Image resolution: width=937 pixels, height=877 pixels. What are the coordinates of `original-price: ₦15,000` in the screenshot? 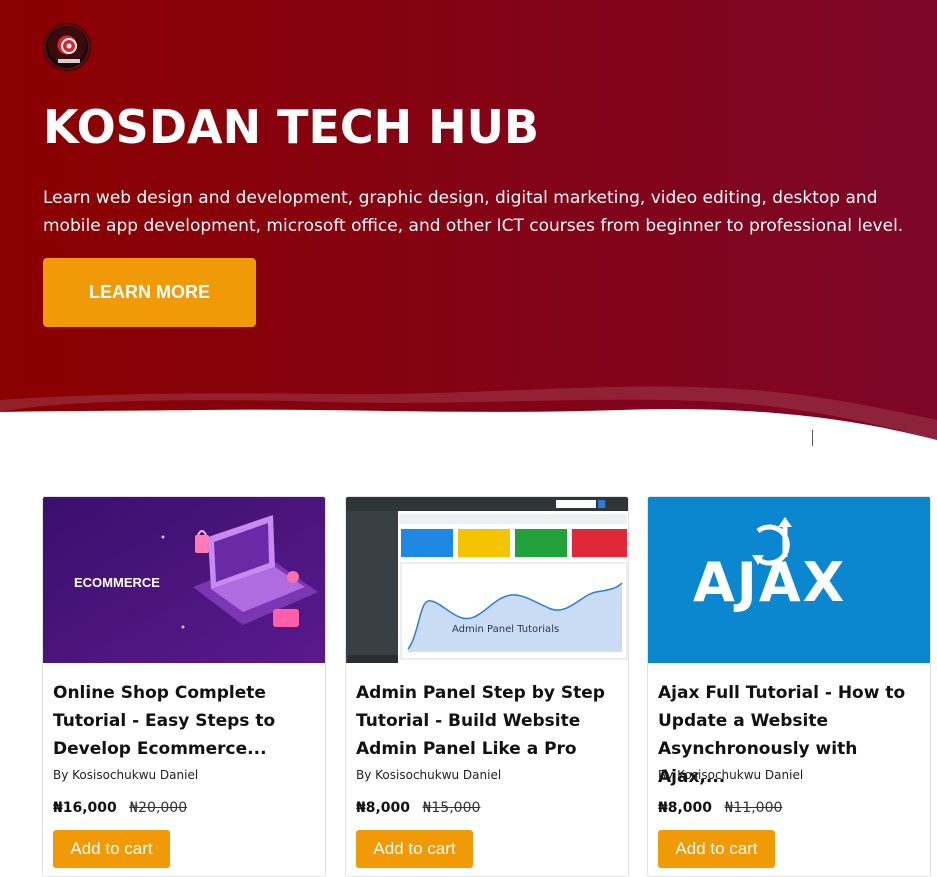 It's located at (451, 808).